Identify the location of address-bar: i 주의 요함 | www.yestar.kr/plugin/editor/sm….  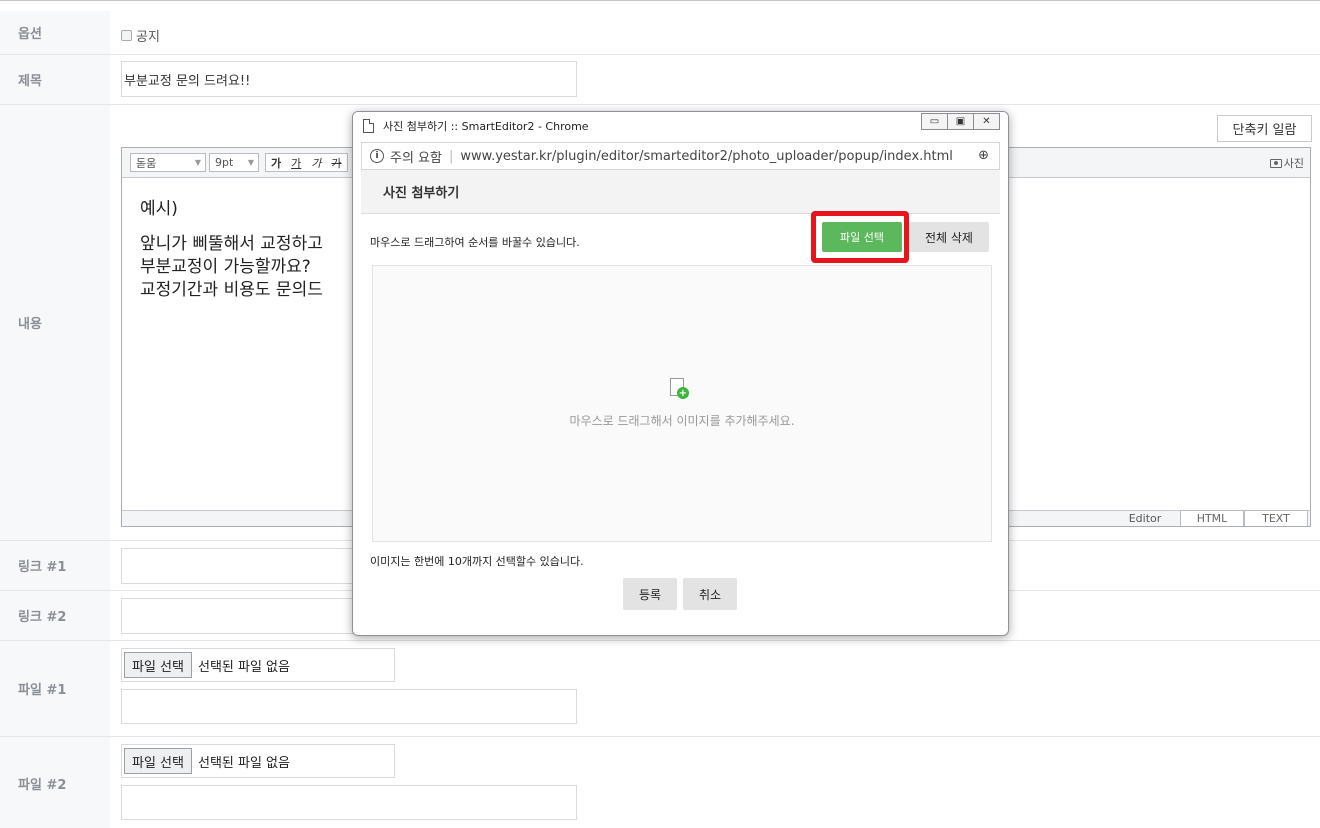
(680, 156).